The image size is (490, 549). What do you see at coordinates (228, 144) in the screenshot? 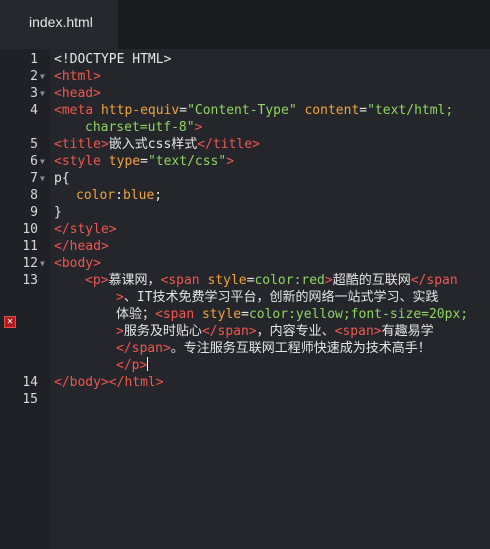
I see `tag: </title>` at bounding box center [228, 144].